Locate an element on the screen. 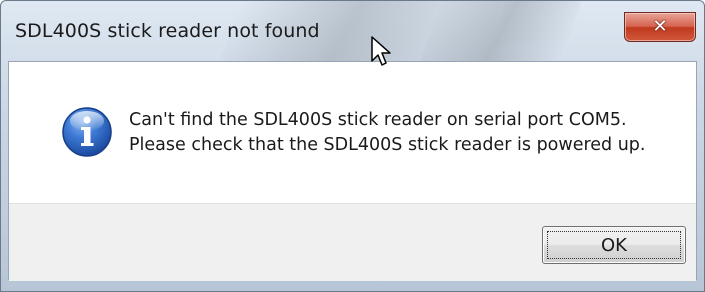  close-icon: ✕ is located at coordinates (660, 26).